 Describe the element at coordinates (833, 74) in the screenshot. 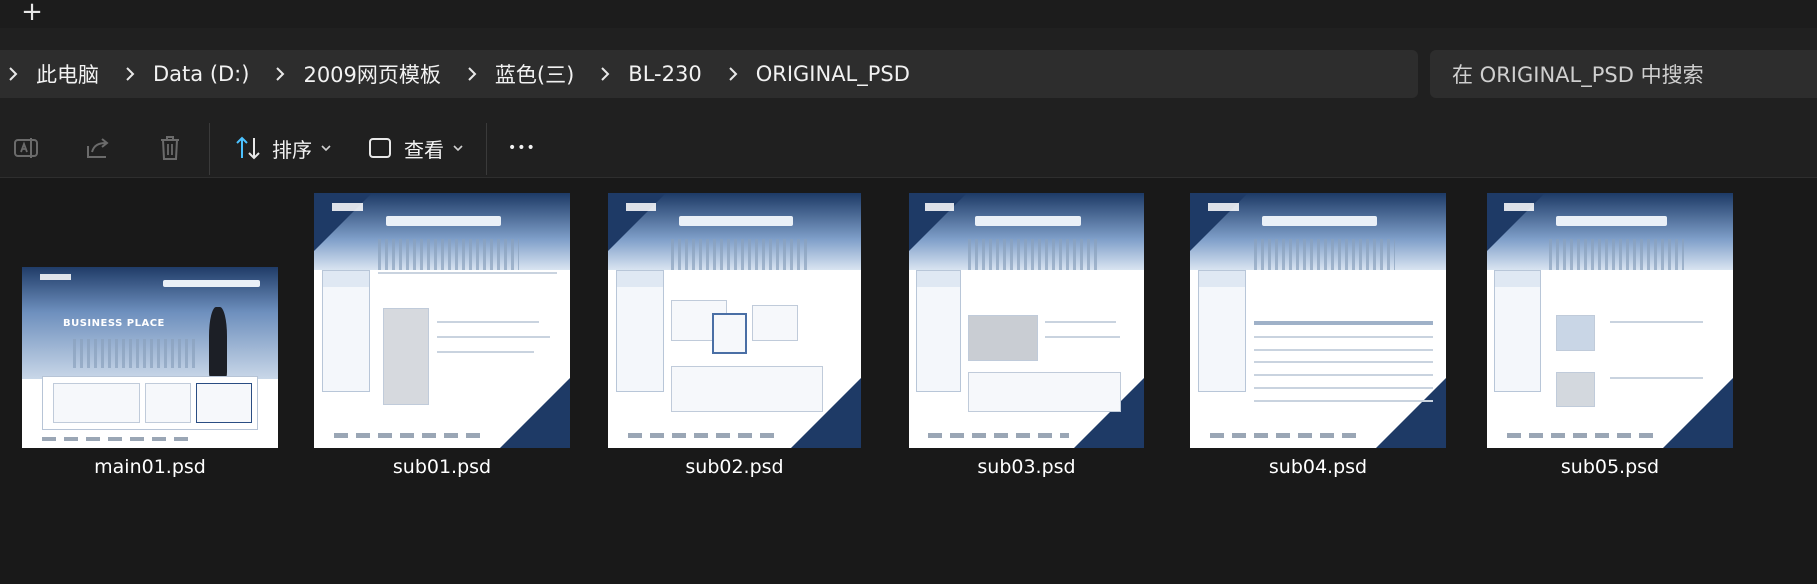

I see `breadcrumb-item-original-psd: ORIGINAL_PSD` at that location.